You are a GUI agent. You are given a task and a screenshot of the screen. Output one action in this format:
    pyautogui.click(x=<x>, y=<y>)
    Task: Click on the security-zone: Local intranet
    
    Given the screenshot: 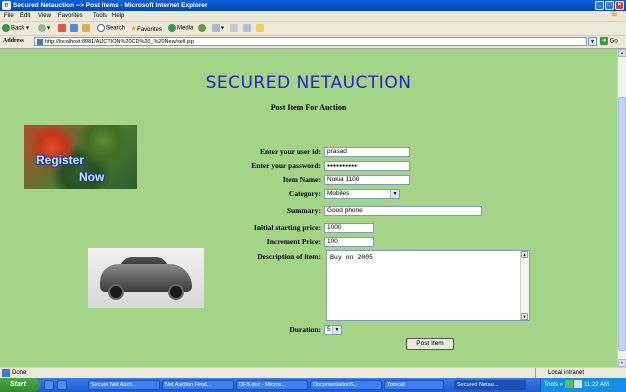 What is the action you would take?
    pyautogui.click(x=580, y=373)
    